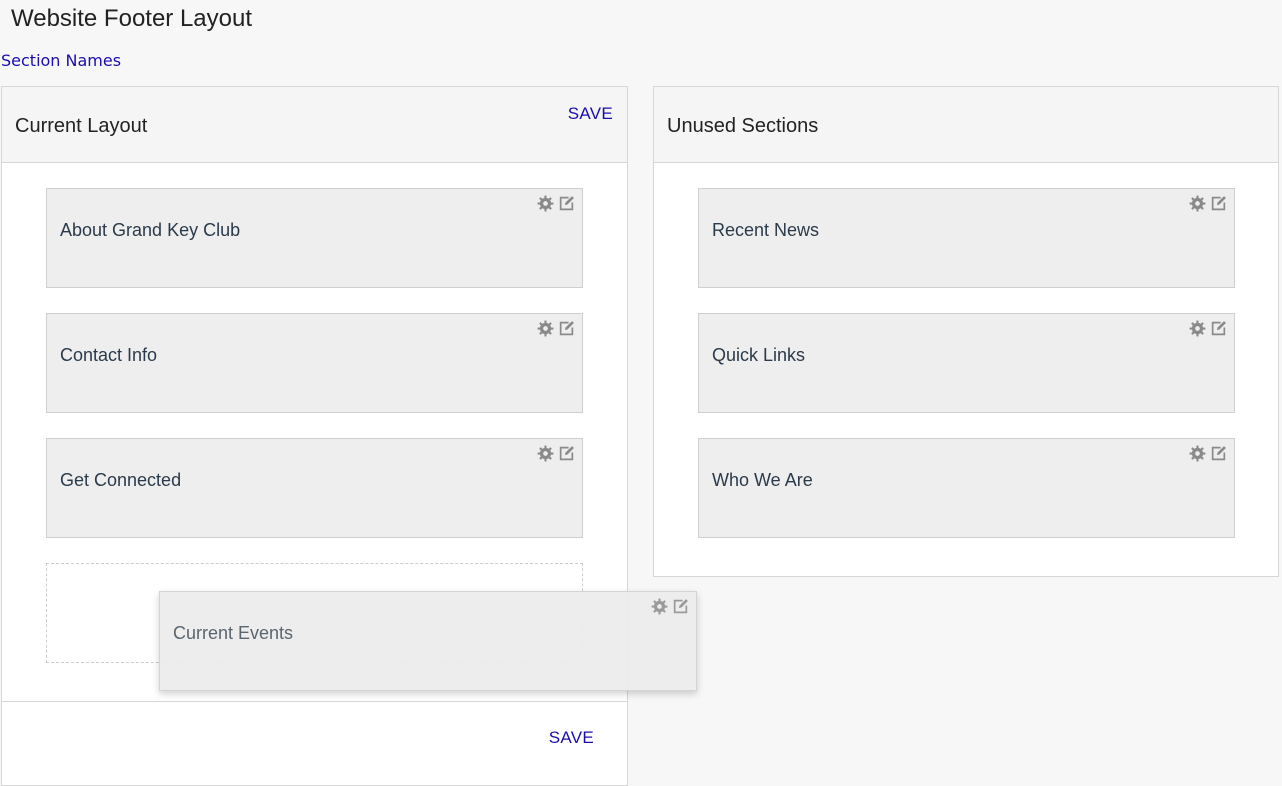  I want to click on section-card-label: Current Events, so click(233, 633).